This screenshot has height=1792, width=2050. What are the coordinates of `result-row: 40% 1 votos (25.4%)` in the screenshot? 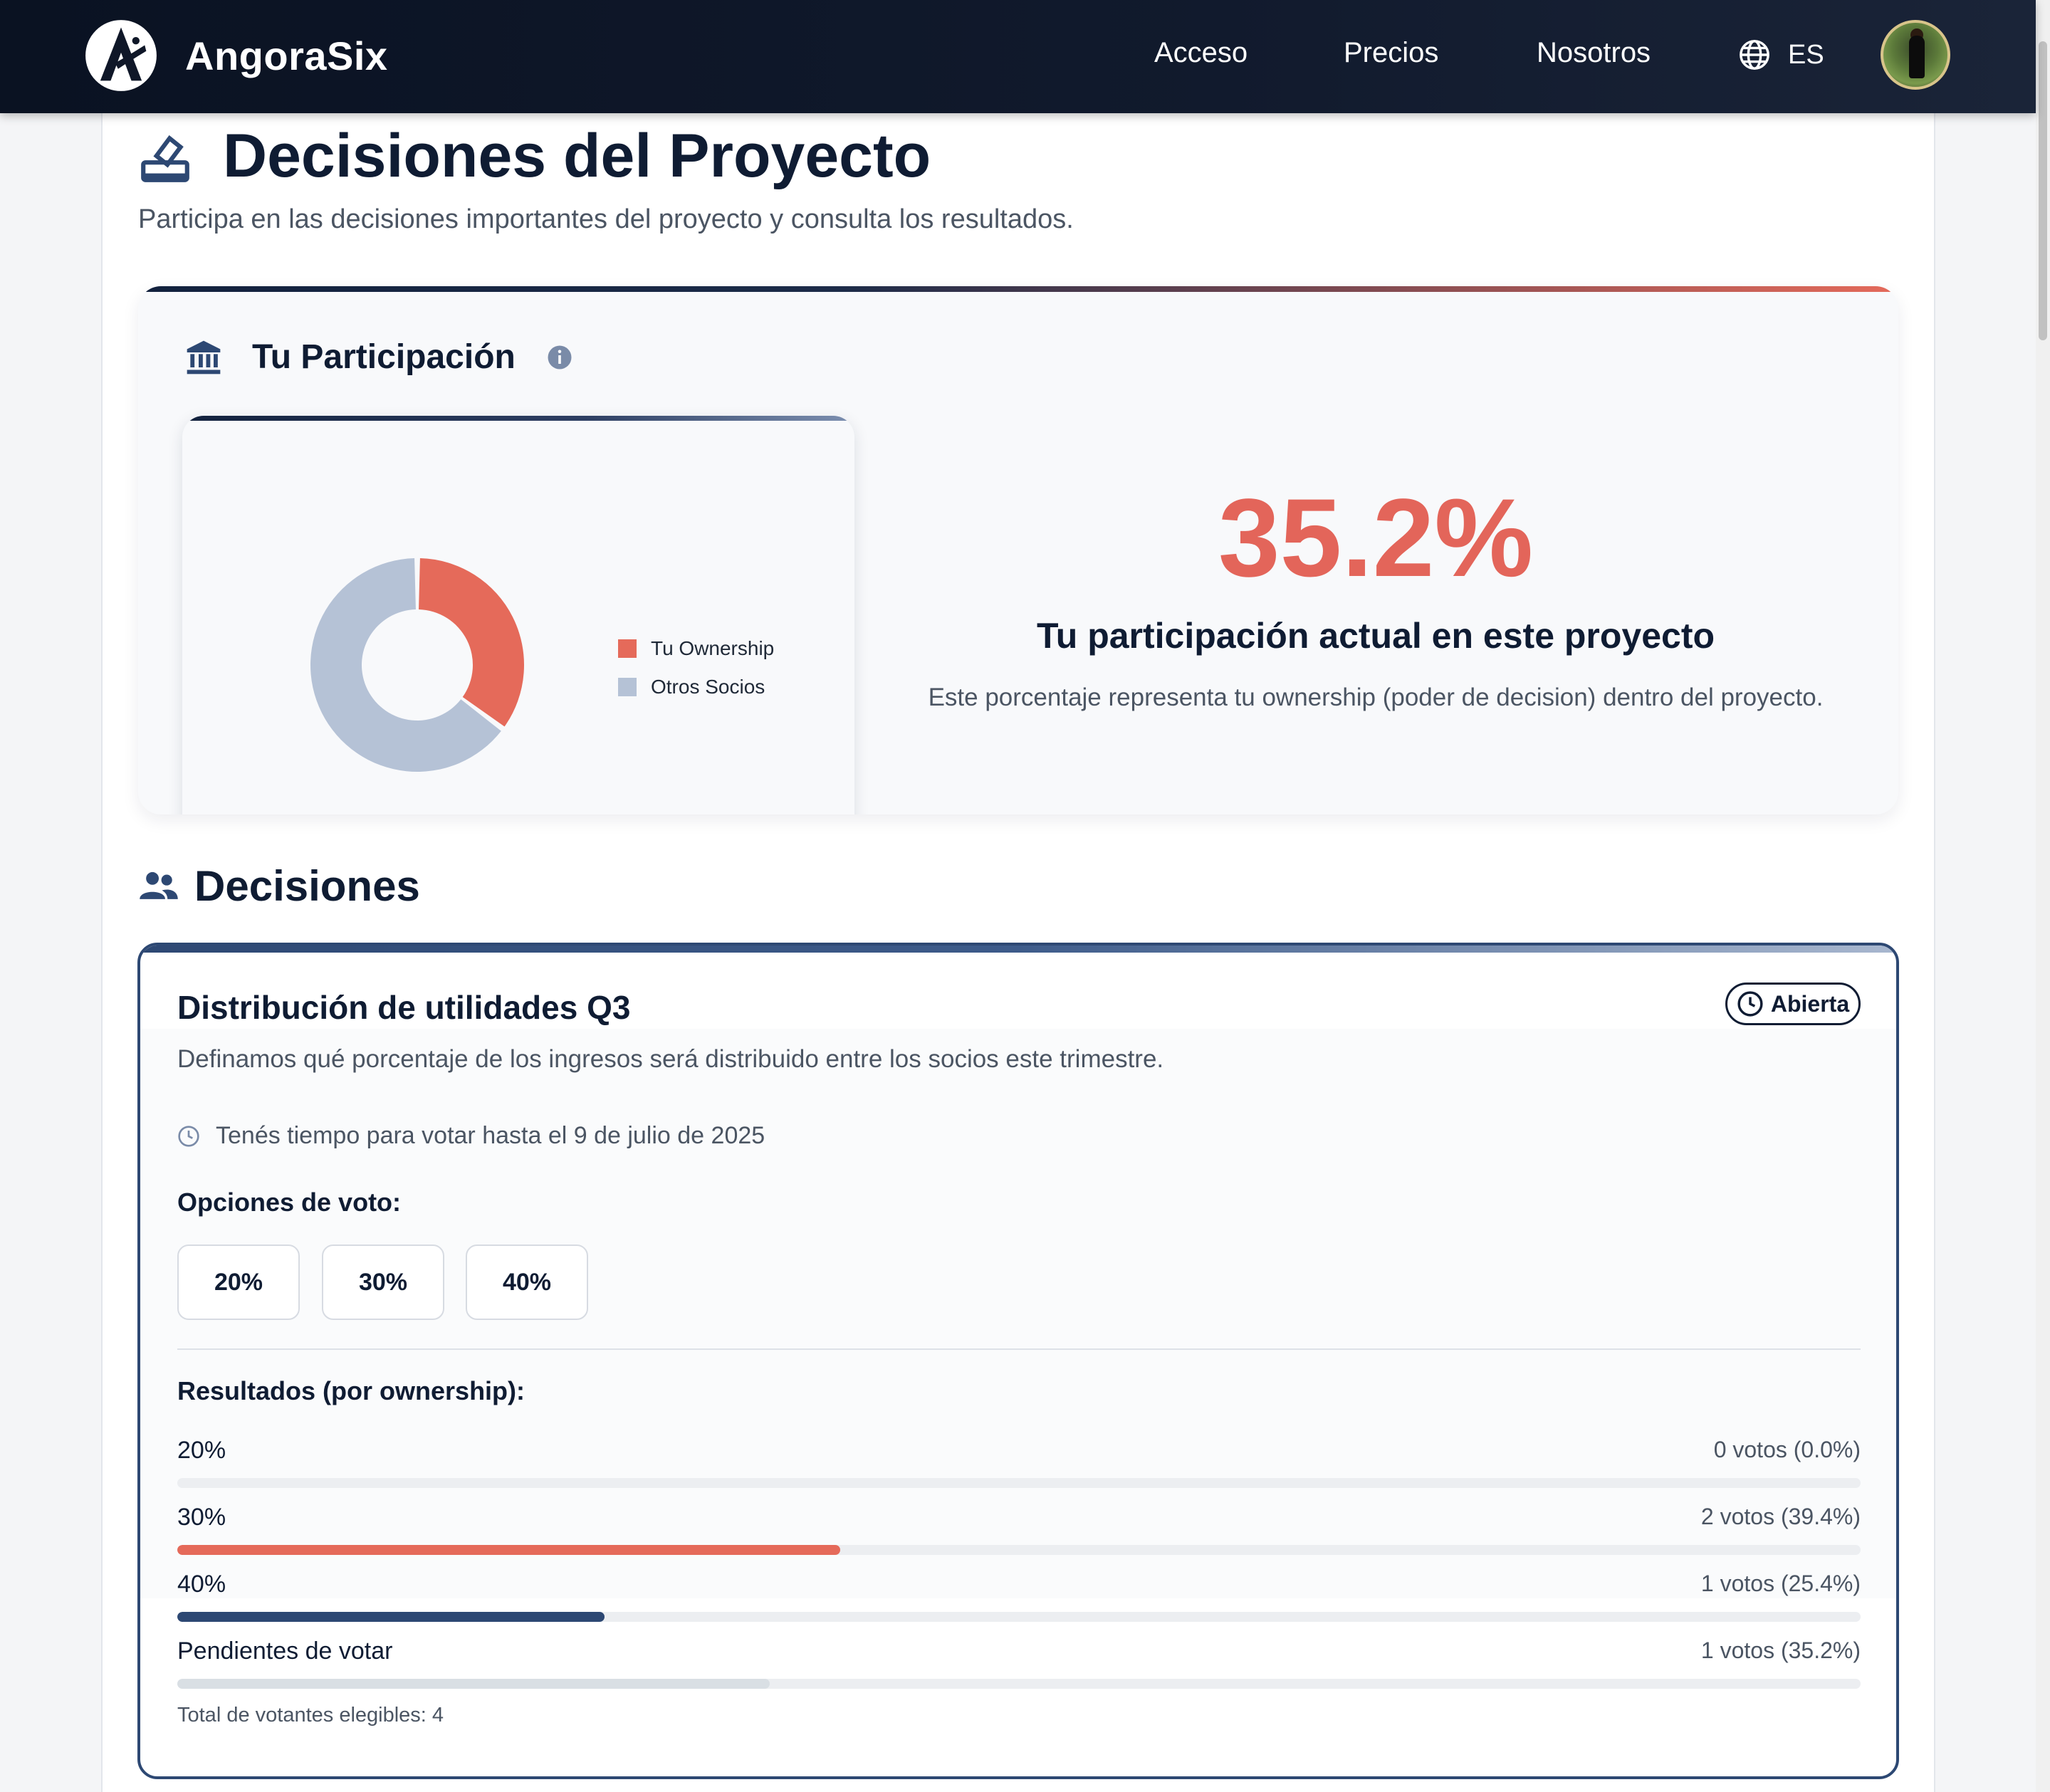 It's located at (1019, 1599).